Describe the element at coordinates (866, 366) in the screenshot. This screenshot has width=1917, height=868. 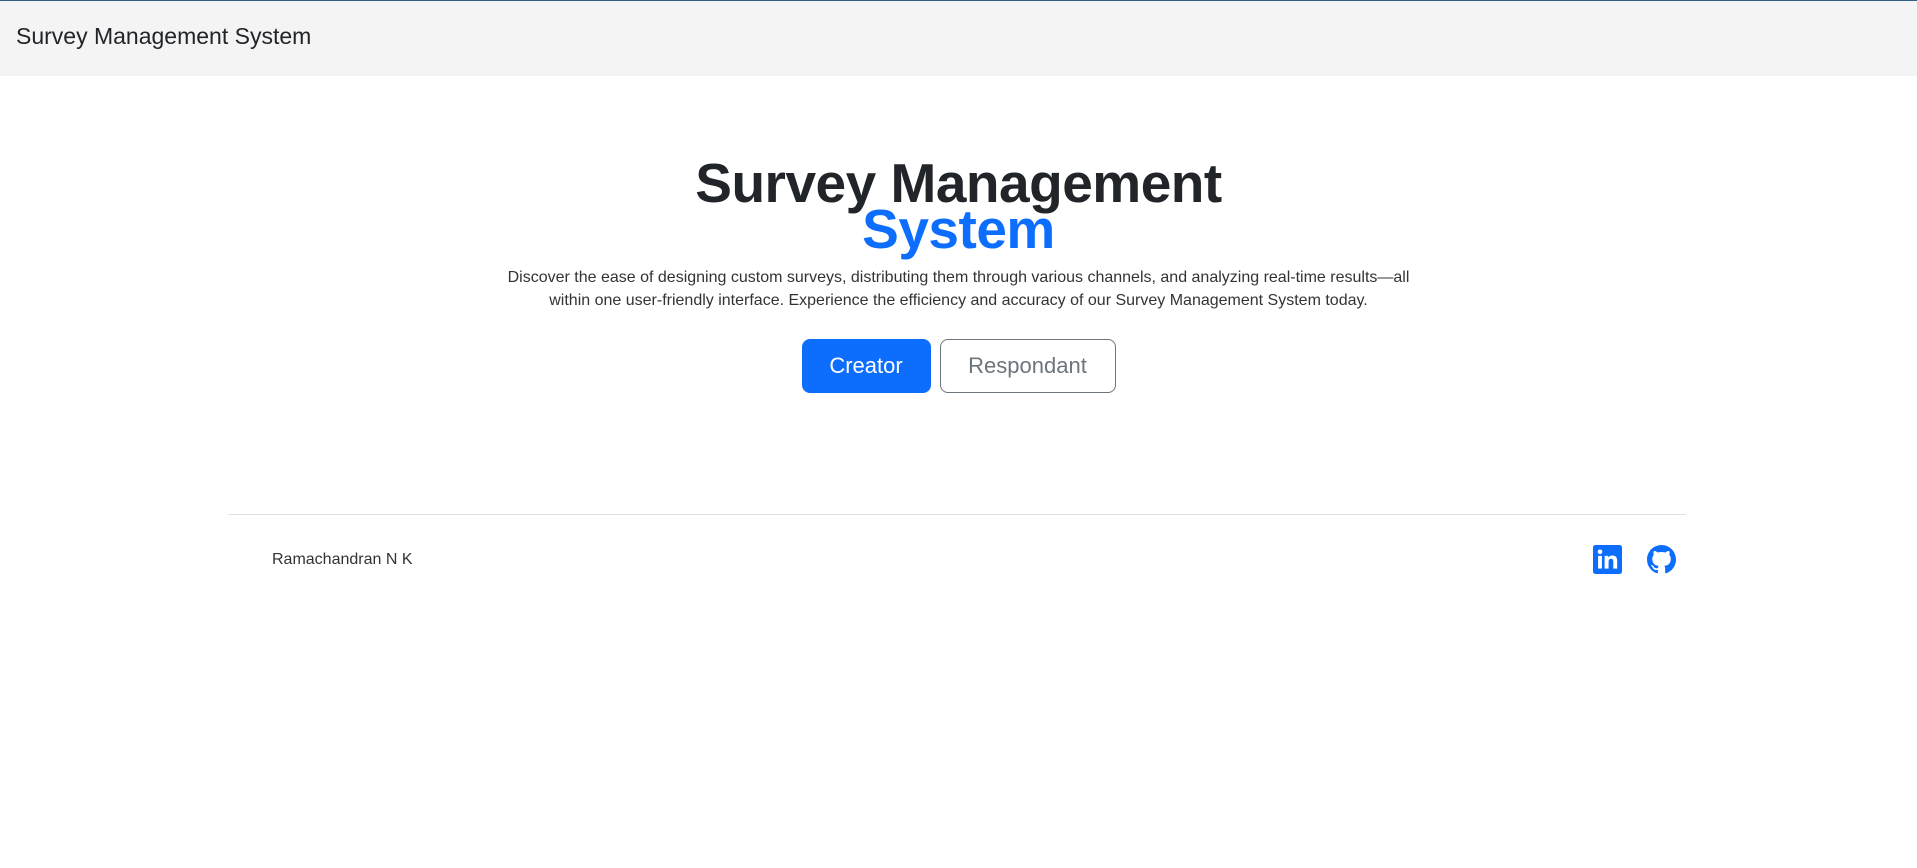
I see `creator-button: Creator` at that location.